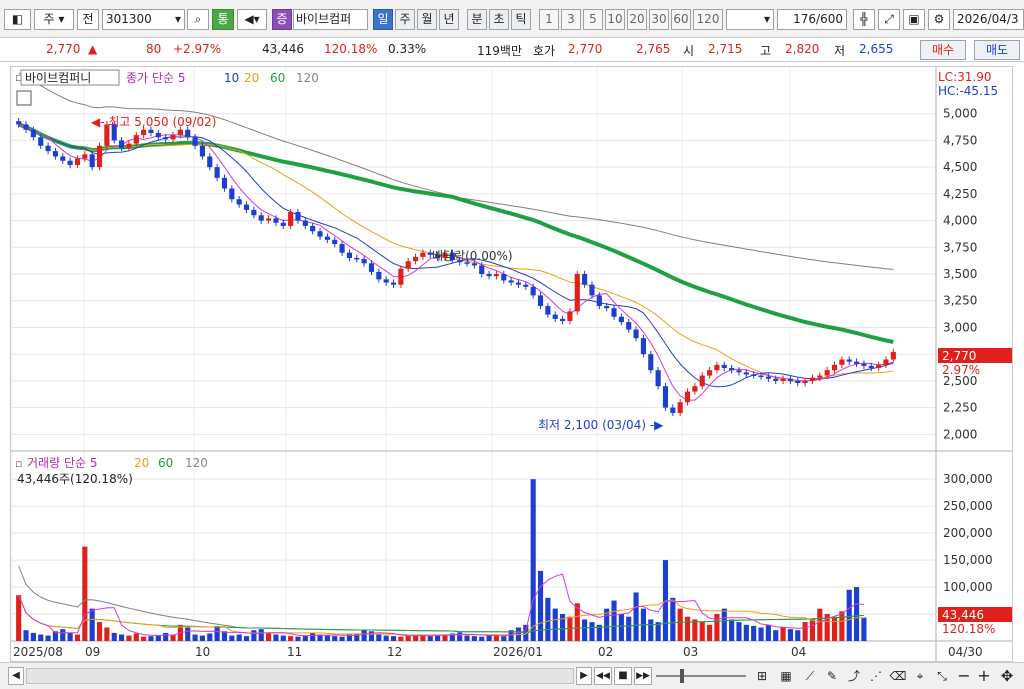  Describe the element at coordinates (786, 676) in the screenshot. I see `grid-view-icon: ▦` at that location.